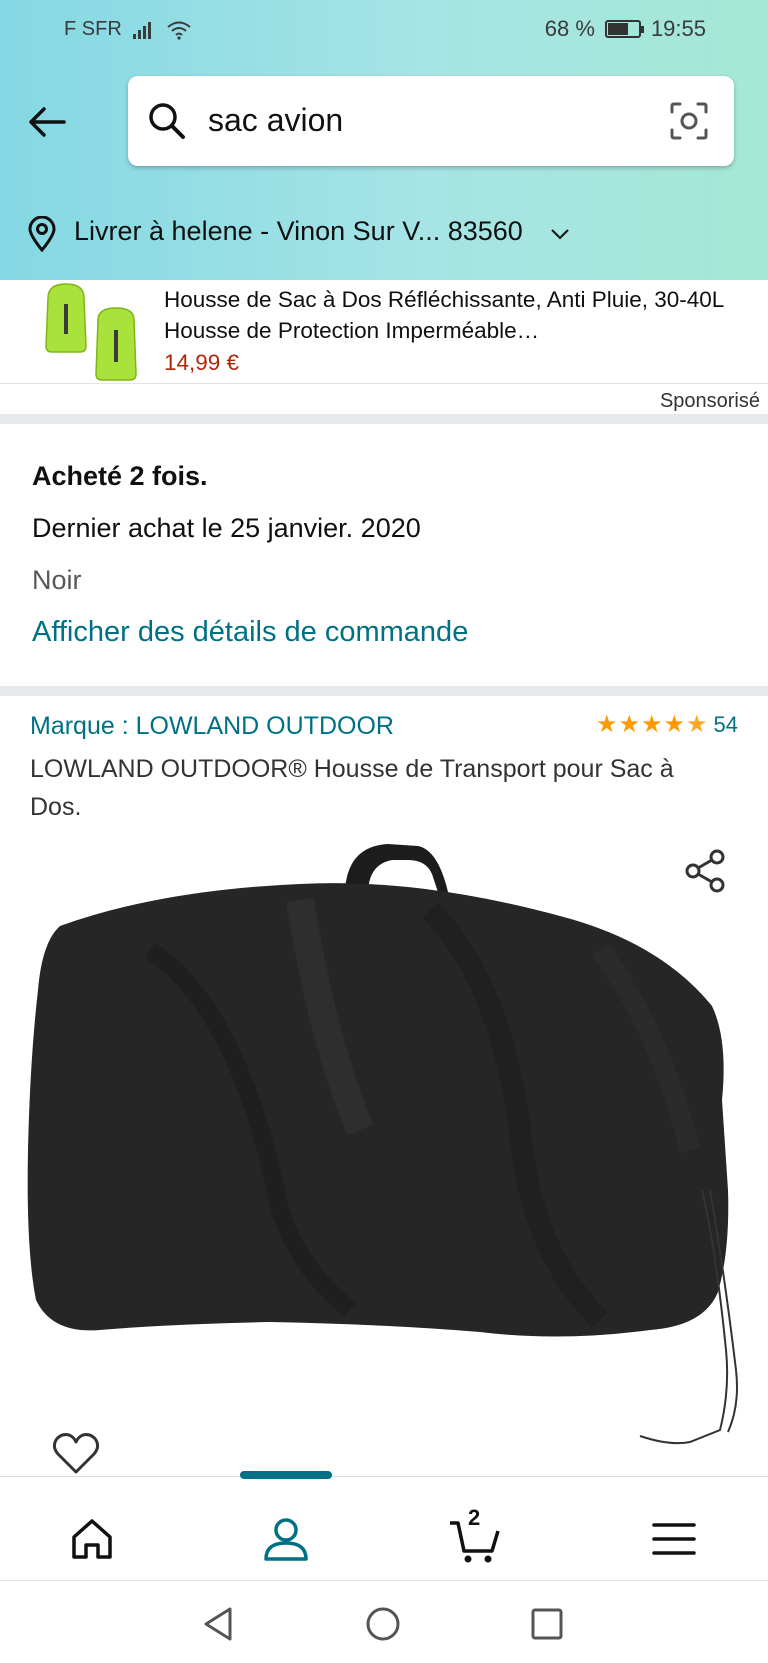 This screenshot has height=1663, width=768. What do you see at coordinates (276, 120) in the screenshot?
I see `search-query: sac avion` at bounding box center [276, 120].